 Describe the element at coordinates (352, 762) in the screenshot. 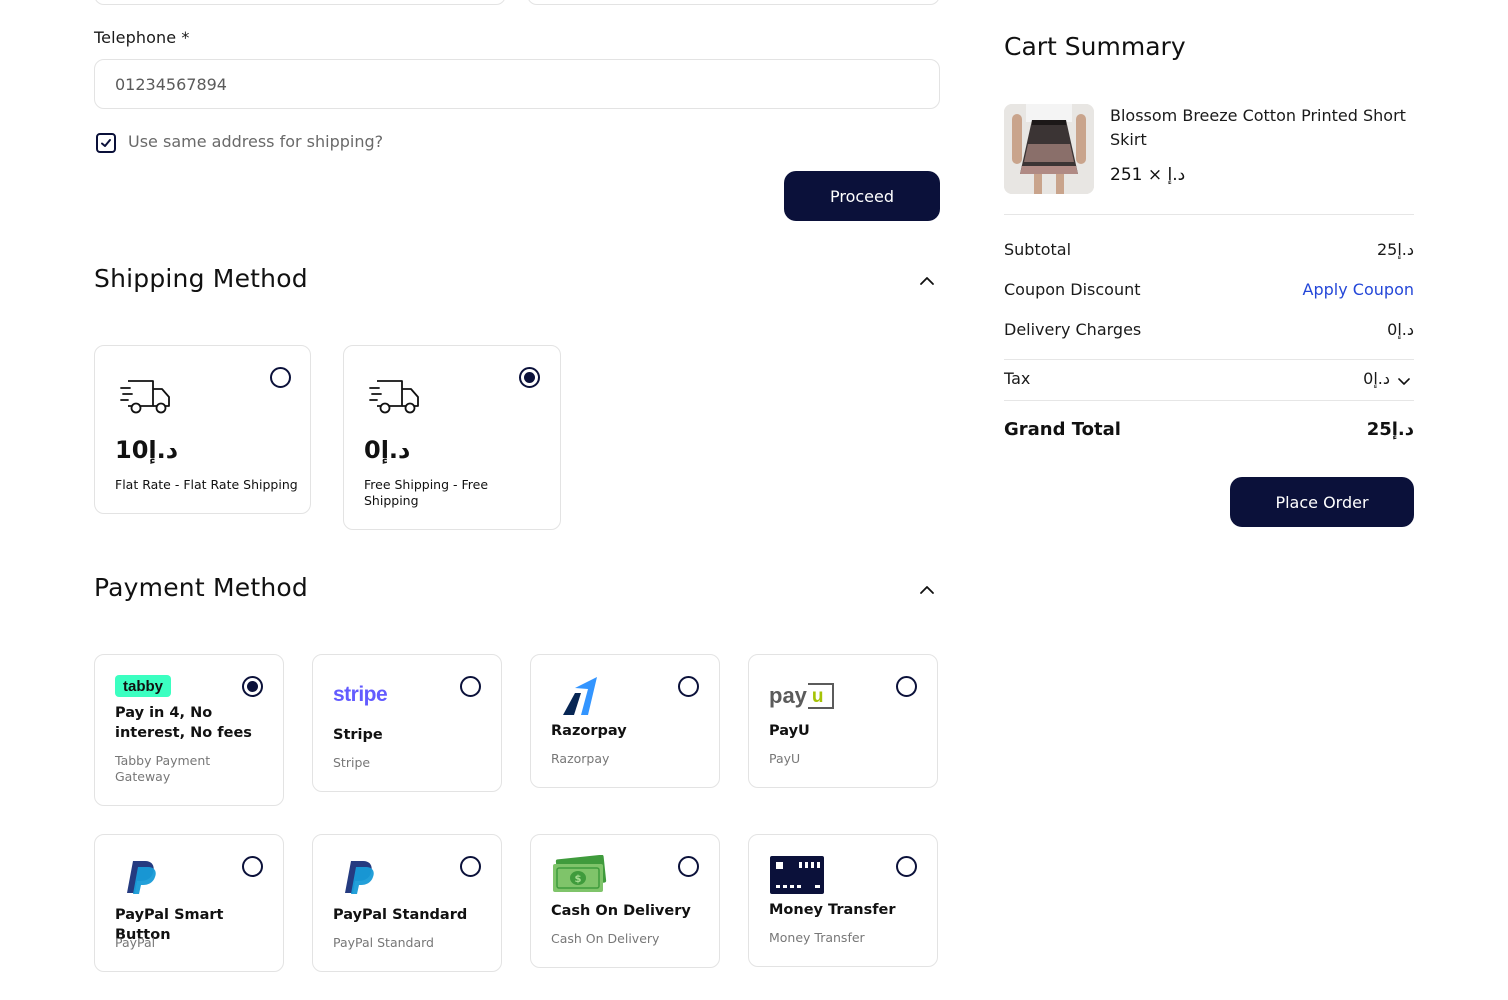

I see `payment-subtitle: Stripe` at that location.